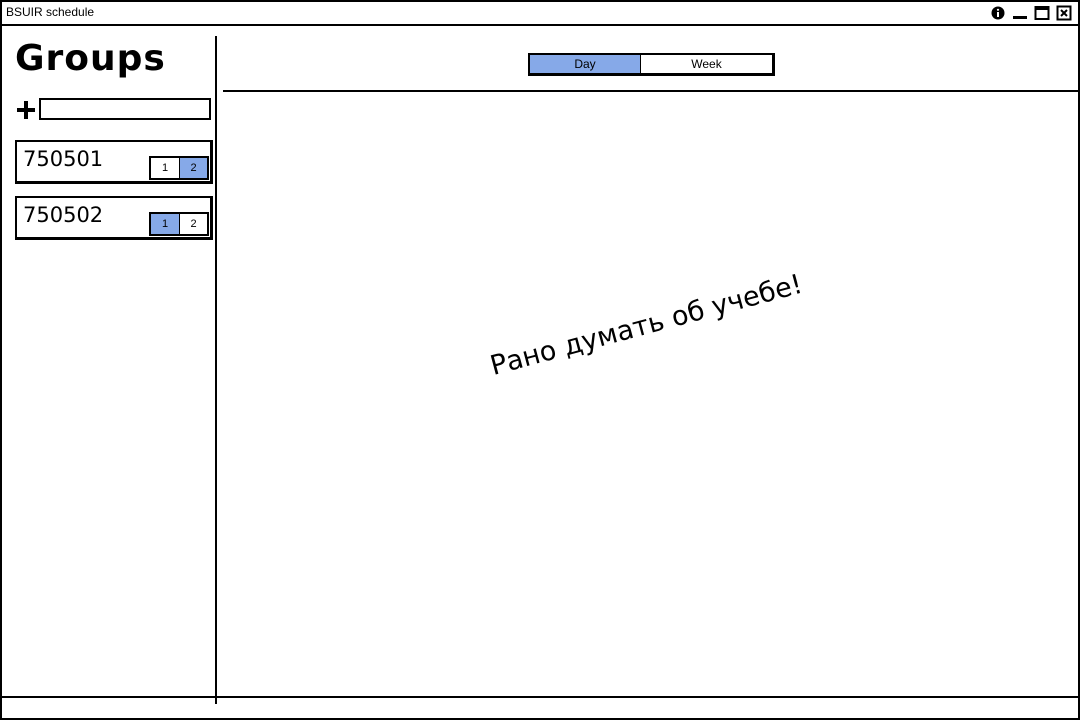 The width and height of the screenshot is (1080, 720). Describe the element at coordinates (114, 218) in the screenshot. I see `group-card: 750502 1 2` at that location.